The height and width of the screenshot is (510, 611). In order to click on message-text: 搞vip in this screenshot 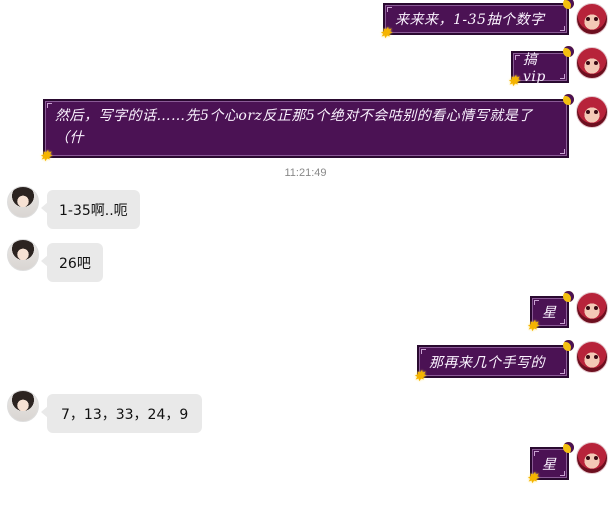, I will do `click(534, 68)`.